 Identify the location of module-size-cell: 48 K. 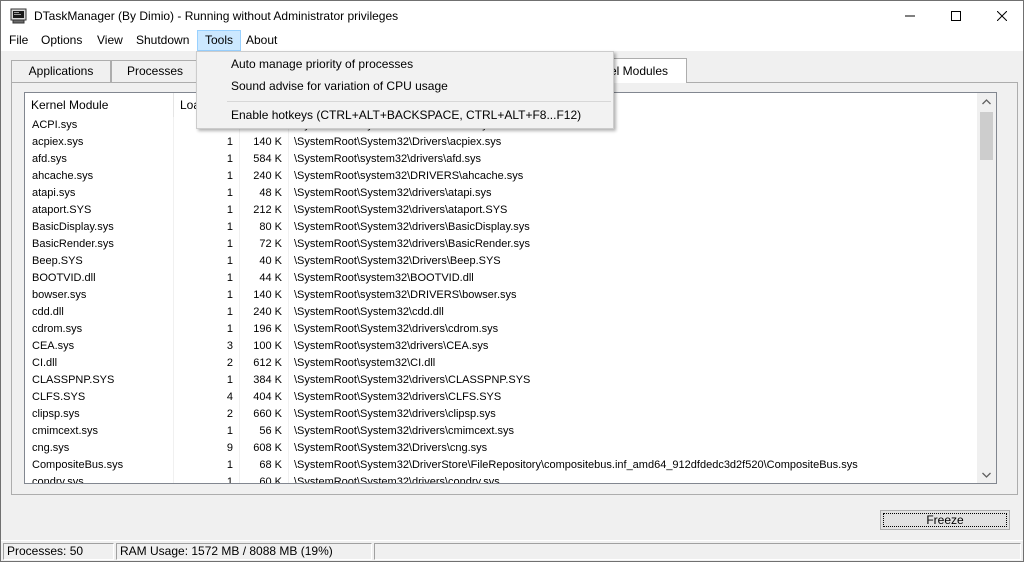
(264, 193).